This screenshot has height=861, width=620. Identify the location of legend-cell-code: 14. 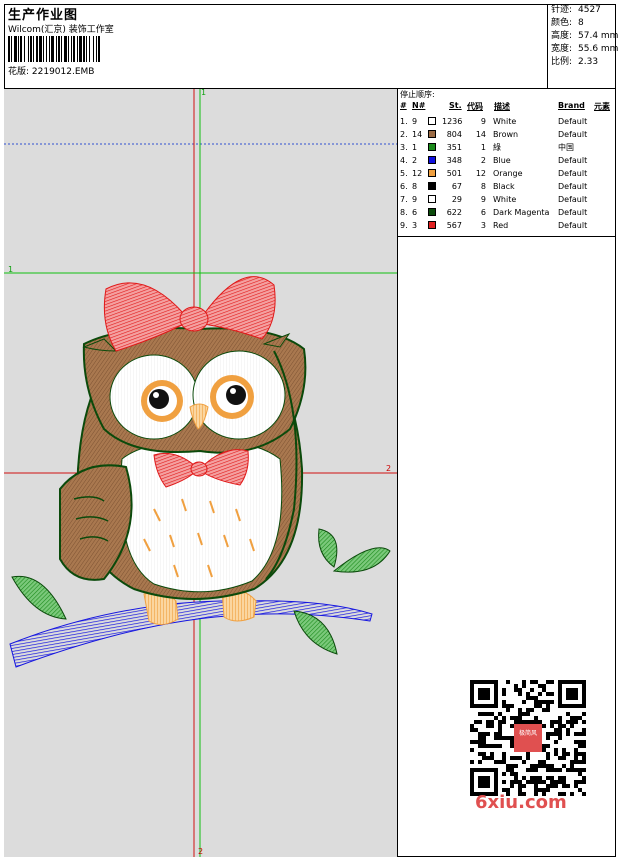
(480, 134).